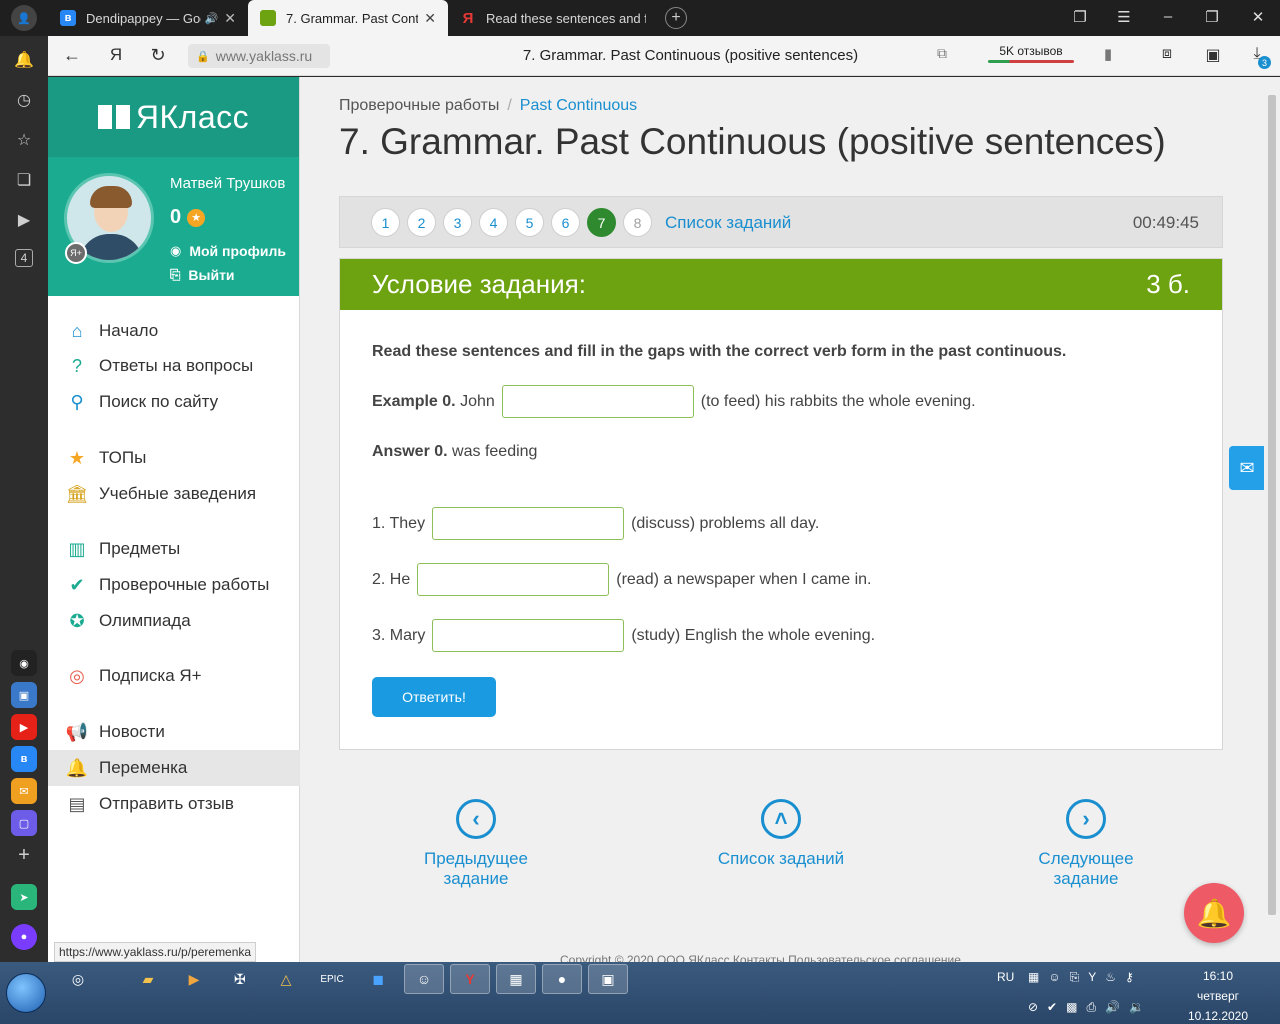  What do you see at coordinates (597, 401) in the screenshot?
I see `example-answer-input` at bounding box center [597, 401].